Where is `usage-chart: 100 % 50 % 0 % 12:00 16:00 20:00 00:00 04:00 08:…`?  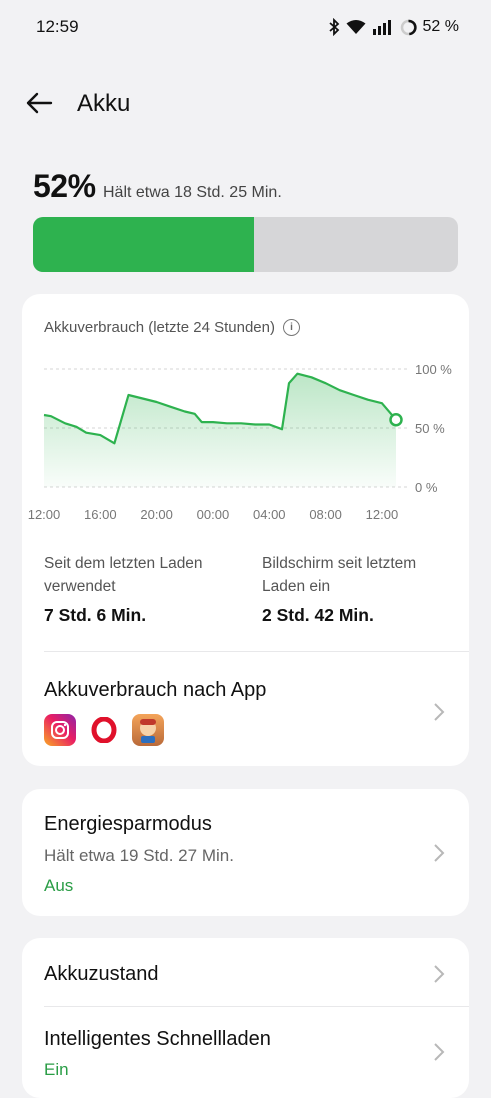 usage-chart: 100 % 50 % 0 % 12:00 16:00 20:00 00:00 04:00 08:… is located at coordinates (240, 442).